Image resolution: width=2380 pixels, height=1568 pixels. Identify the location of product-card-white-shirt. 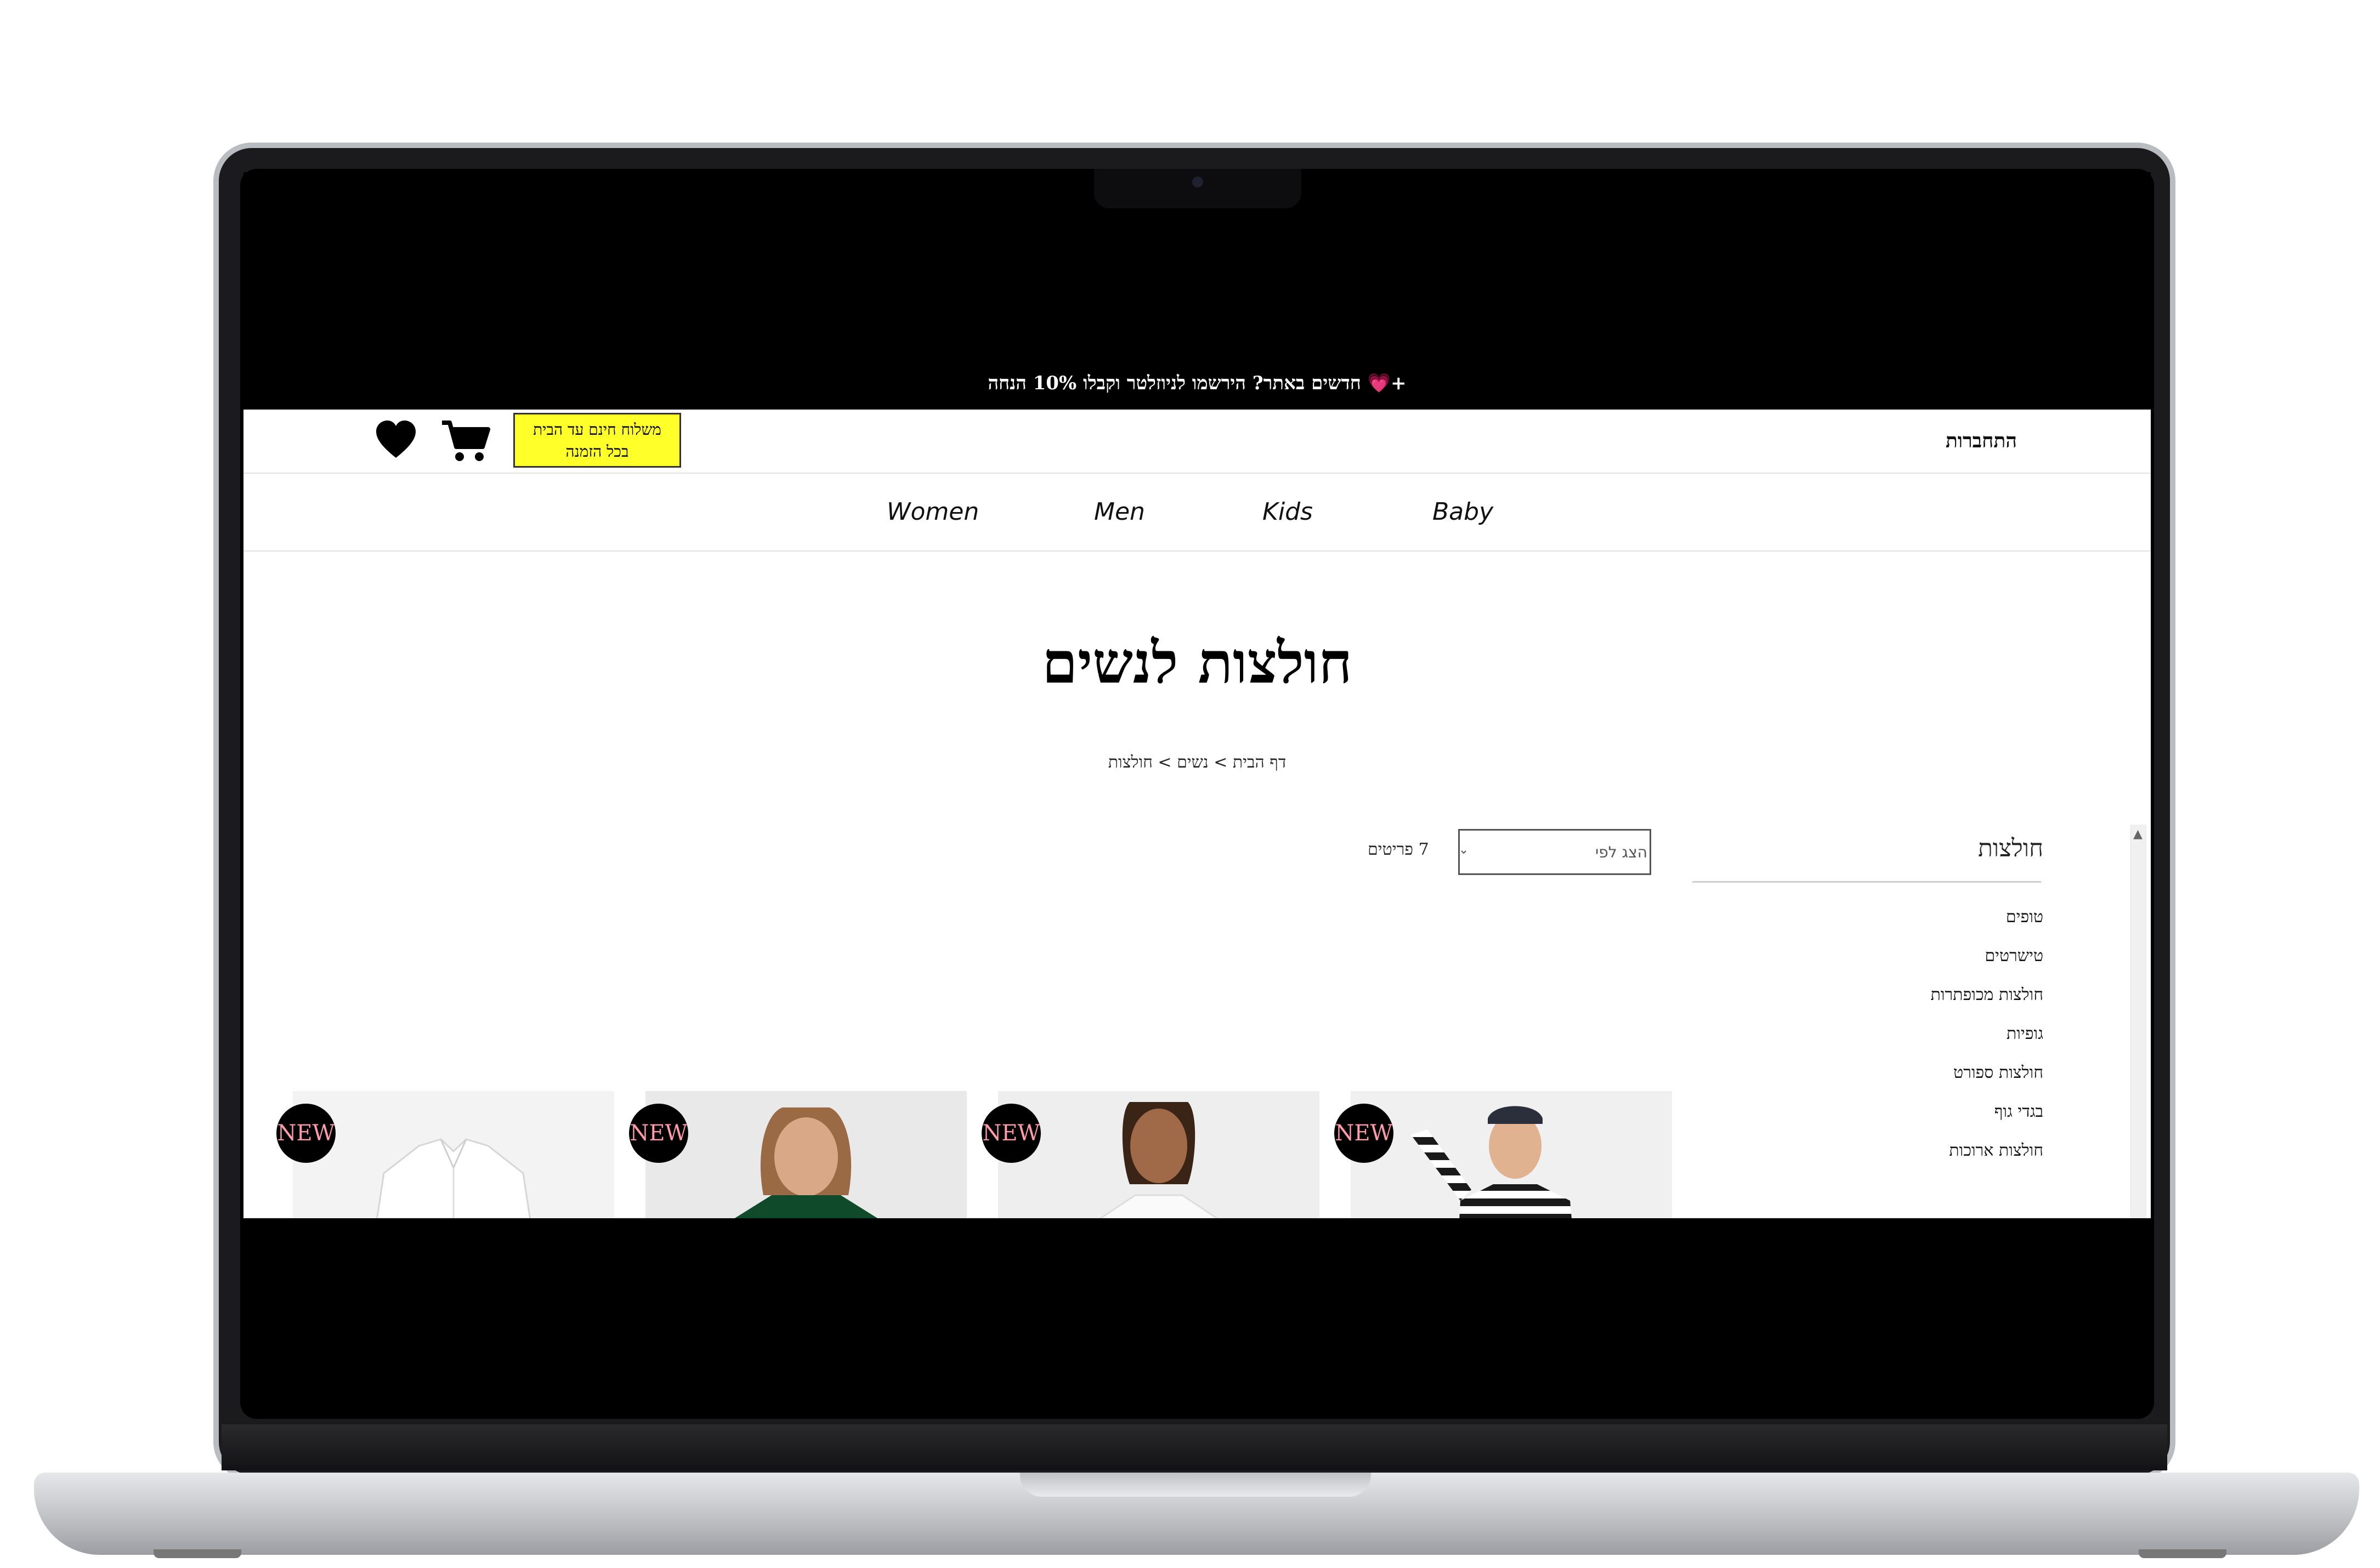
(453, 1155).